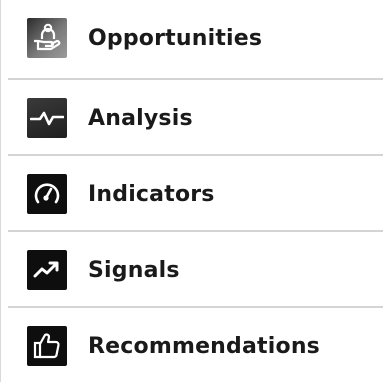  Describe the element at coordinates (47, 346) in the screenshot. I see `thumbs-up-icon` at that location.